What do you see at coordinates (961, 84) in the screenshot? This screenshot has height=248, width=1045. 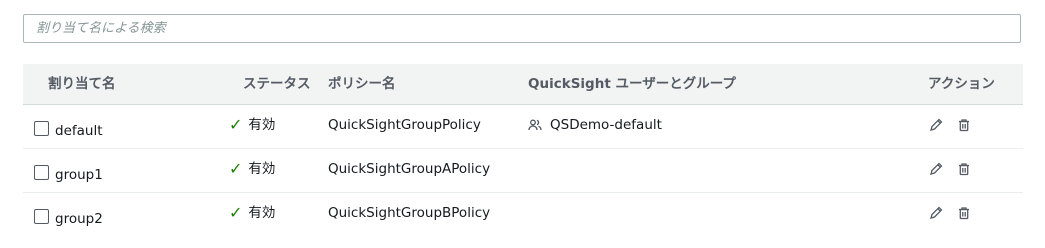 I see `header-actions: アクション` at bounding box center [961, 84].